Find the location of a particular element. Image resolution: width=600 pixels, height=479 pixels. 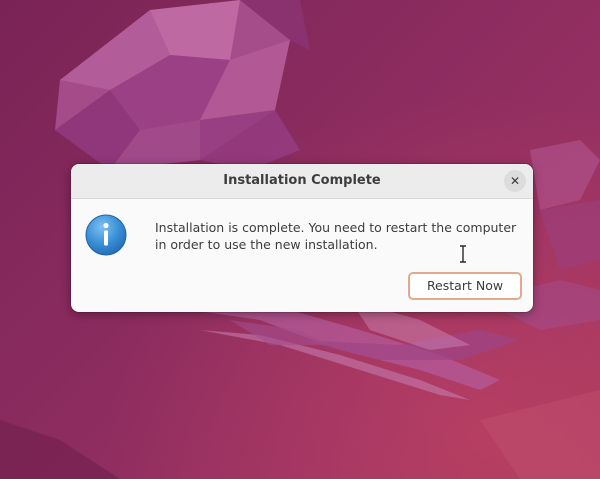

dialog-titlebar: Installation Complete ✕ is located at coordinates (302, 181).